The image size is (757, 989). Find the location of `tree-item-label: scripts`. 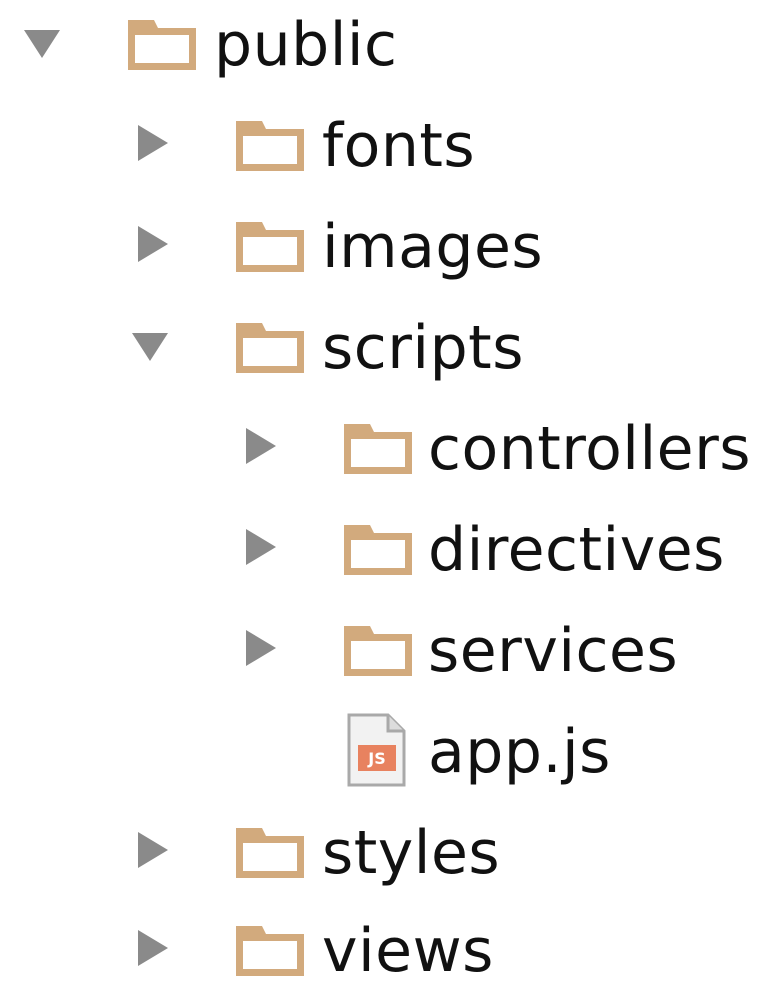

tree-item-label: scripts is located at coordinates (423, 348).